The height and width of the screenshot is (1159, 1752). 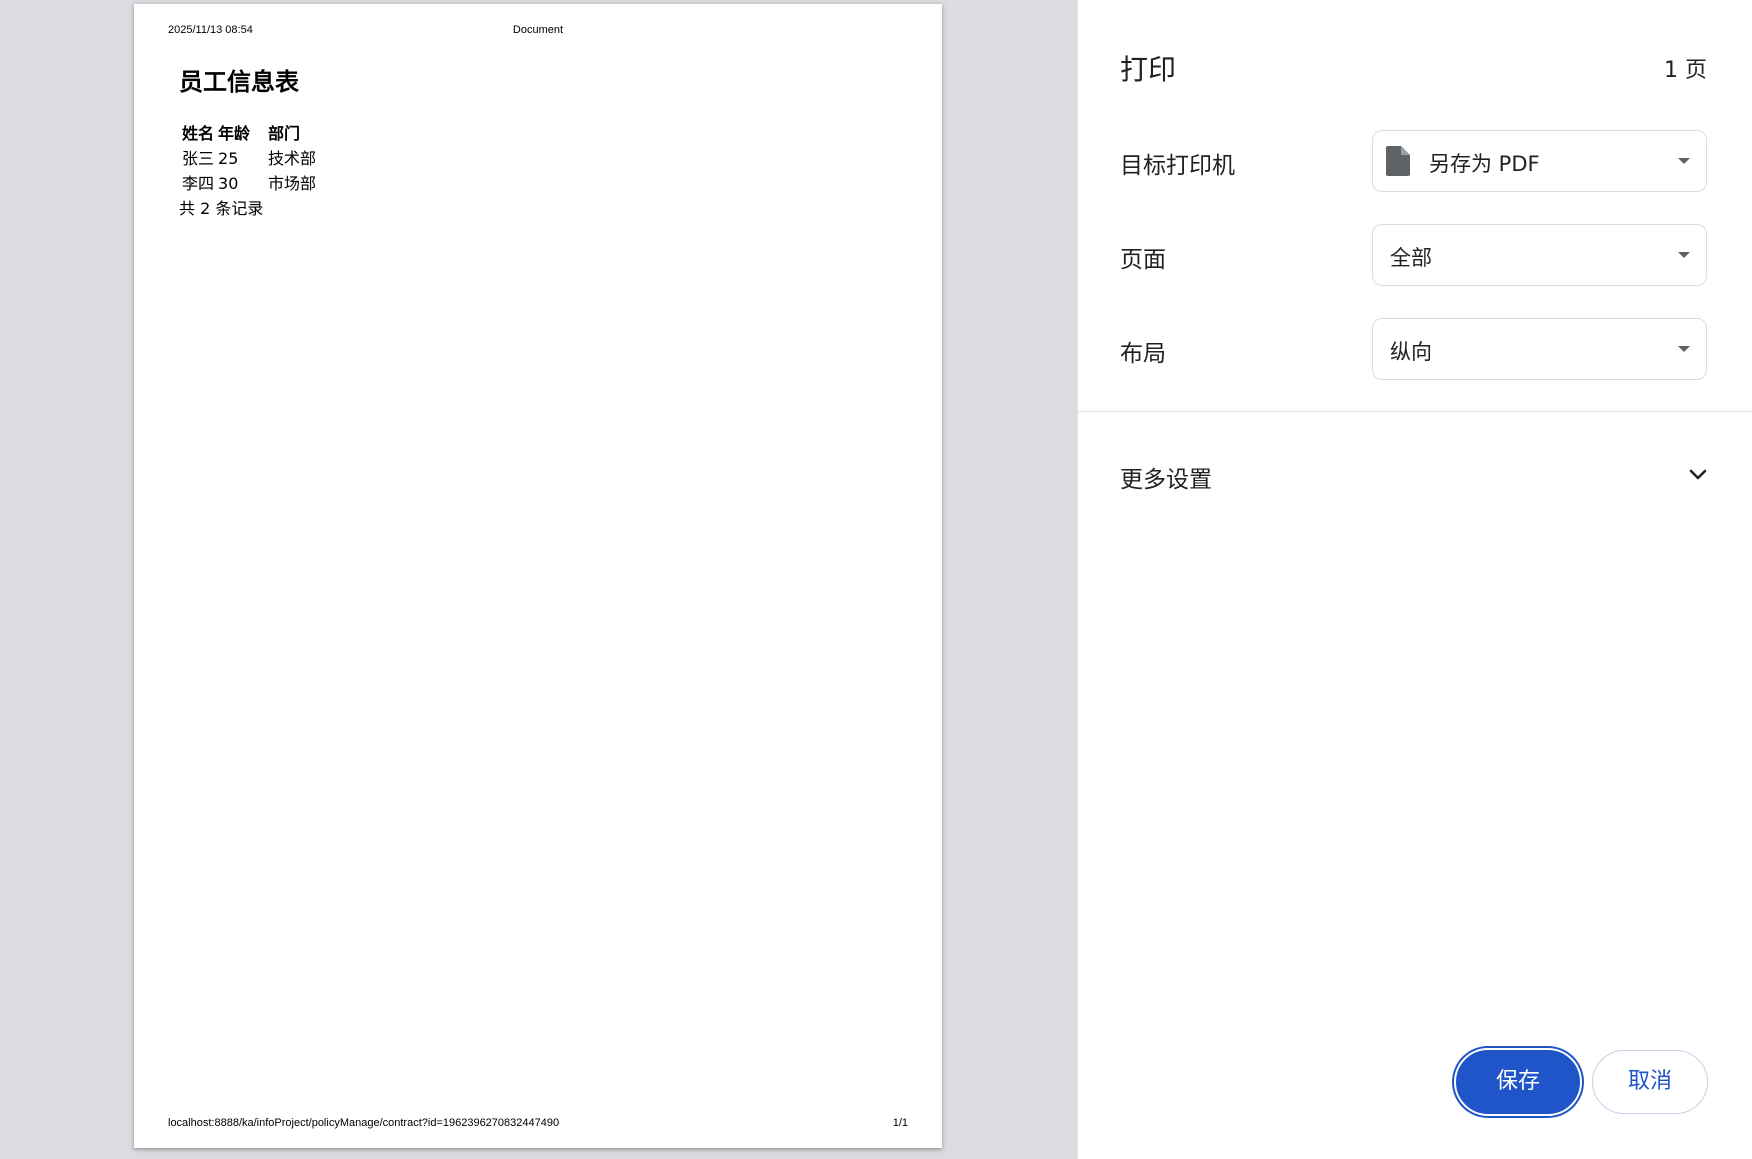 What do you see at coordinates (234, 133) in the screenshot?
I see `column-header-age: 年龄` at bounding box center [234, 133].